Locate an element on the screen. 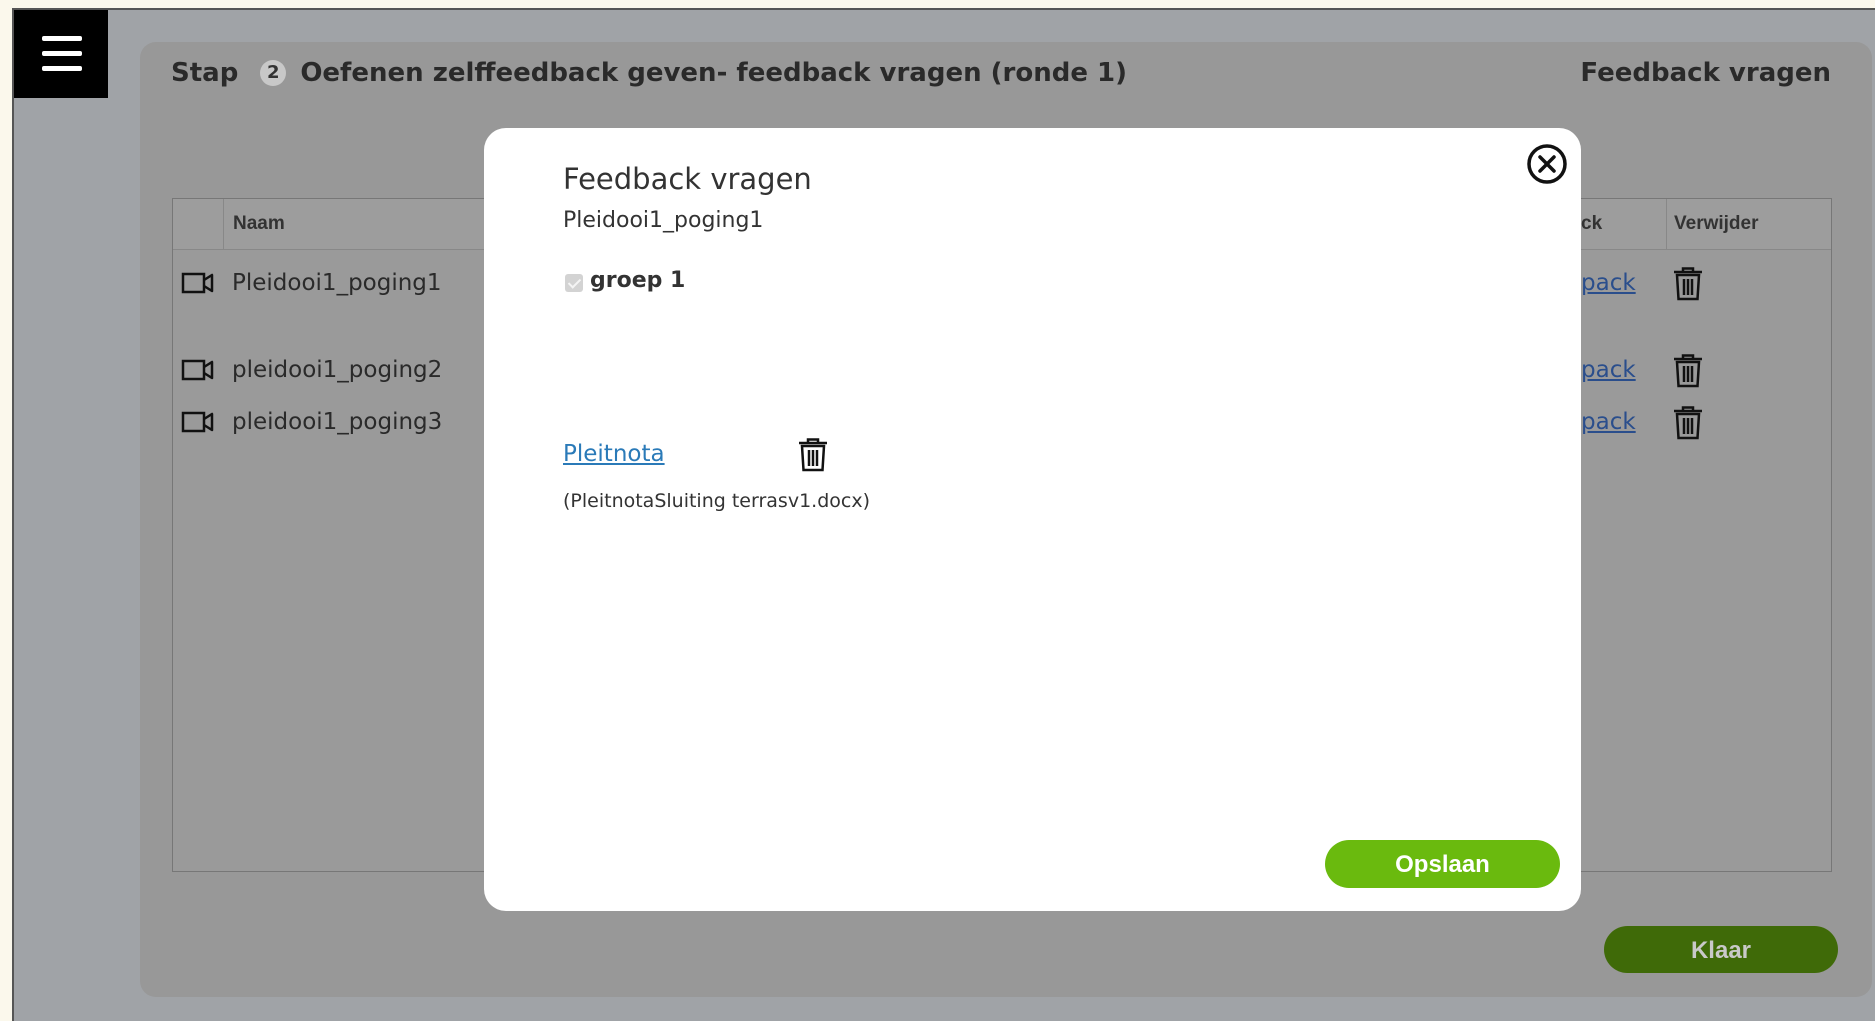 Image resolution: width=1875 pixels, height=1021 pixels. step-label: Stap is located at coordinates (205, 73).